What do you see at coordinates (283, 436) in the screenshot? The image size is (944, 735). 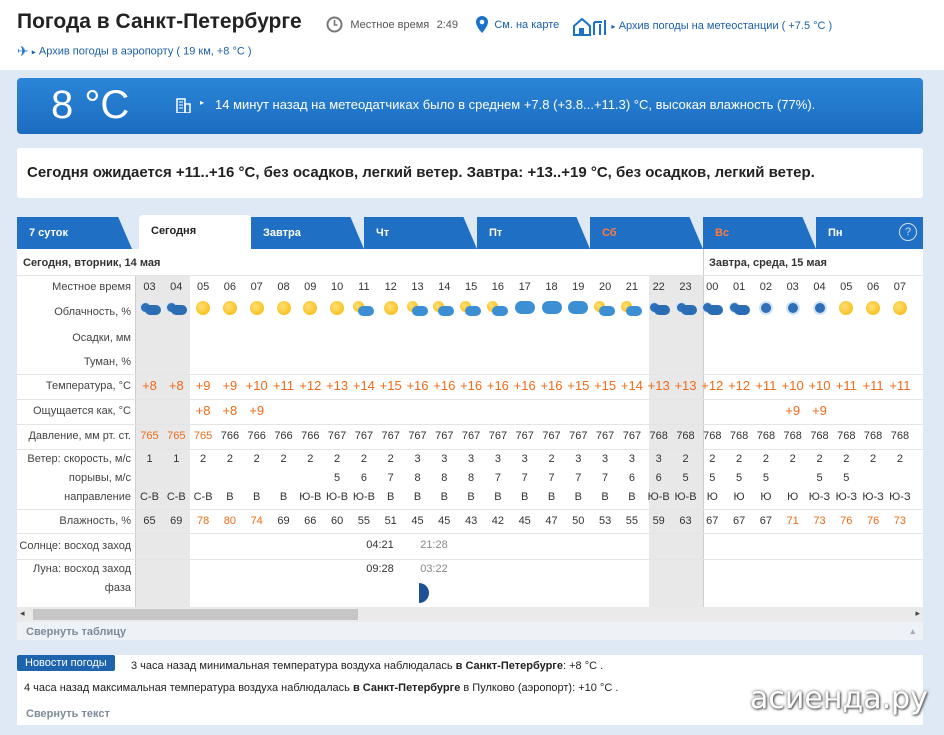 I see `pressure-cell: 766` at bounding box center [283, 436].